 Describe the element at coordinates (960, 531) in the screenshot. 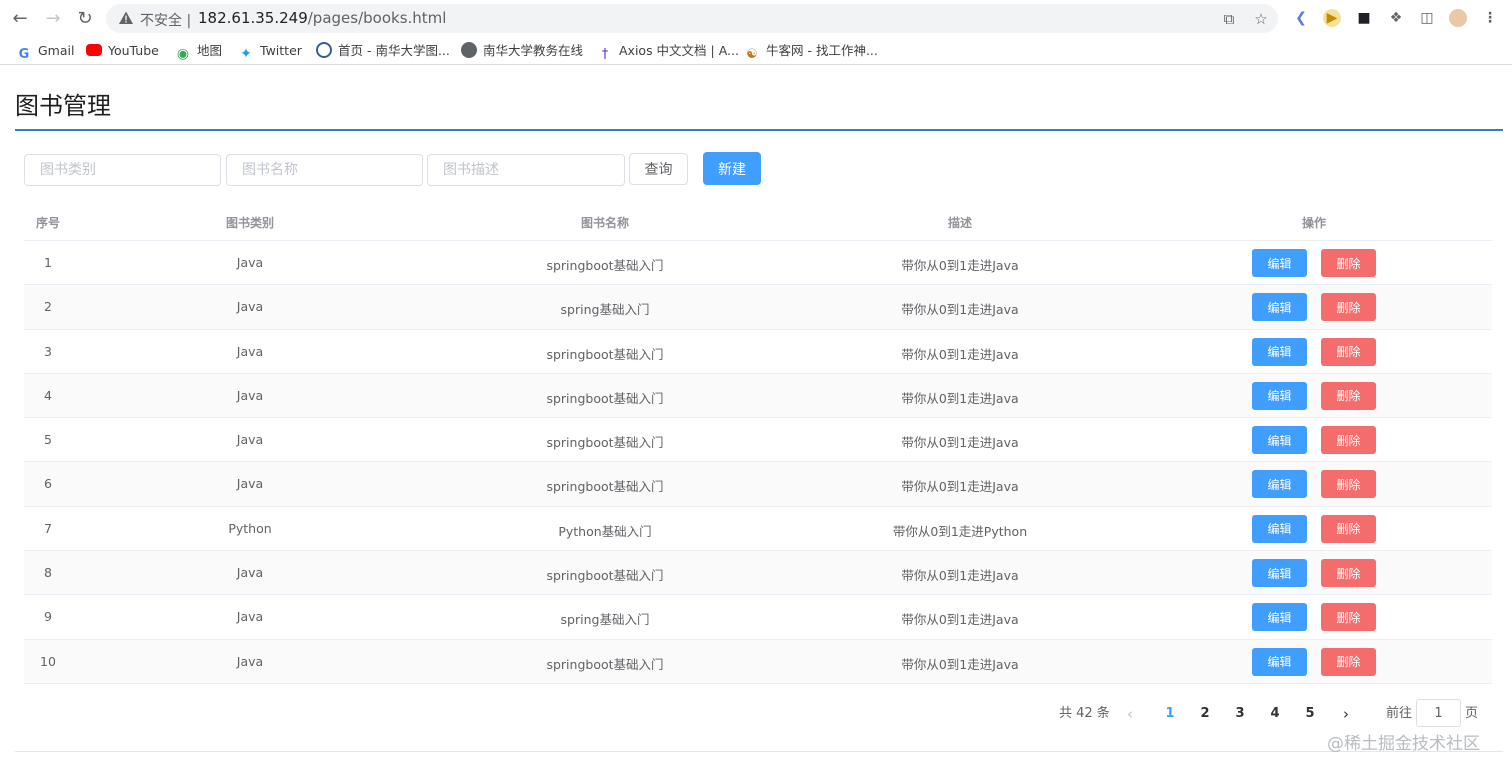

I see `cell-desc: 带你从0到1走进Python` at that location.